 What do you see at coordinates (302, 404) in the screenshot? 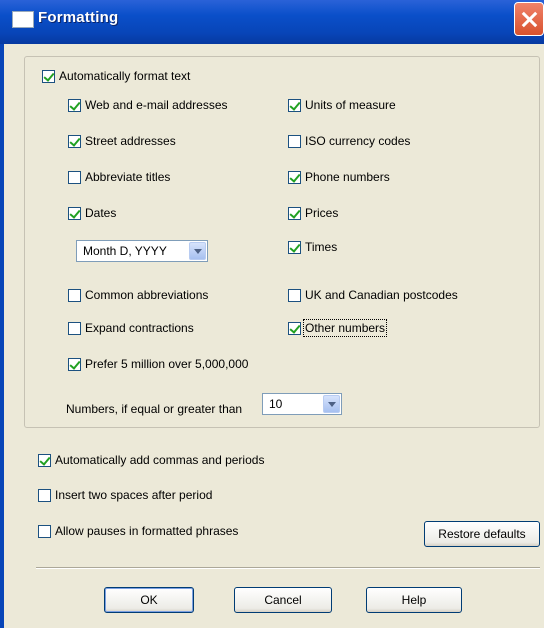
I see `numbers-threshold-select: 10` at bounding box center [302, 404].